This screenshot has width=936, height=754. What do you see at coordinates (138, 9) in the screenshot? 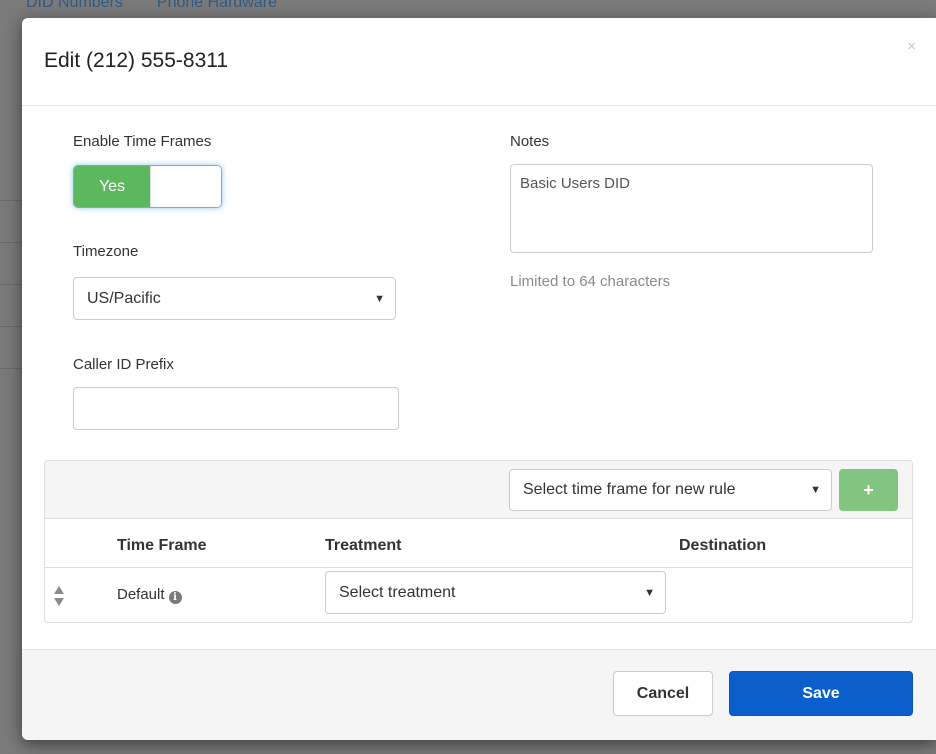
I see `background-tabs: DID Numbers Phone Hardware` at bounding box center [138, 9].